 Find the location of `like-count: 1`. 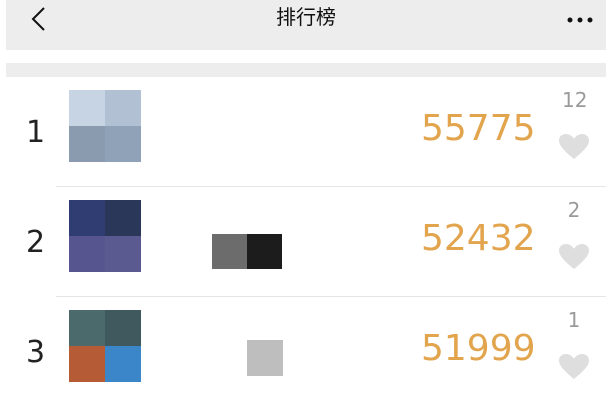

like-count: 1 is located at coordinates (574, 320).